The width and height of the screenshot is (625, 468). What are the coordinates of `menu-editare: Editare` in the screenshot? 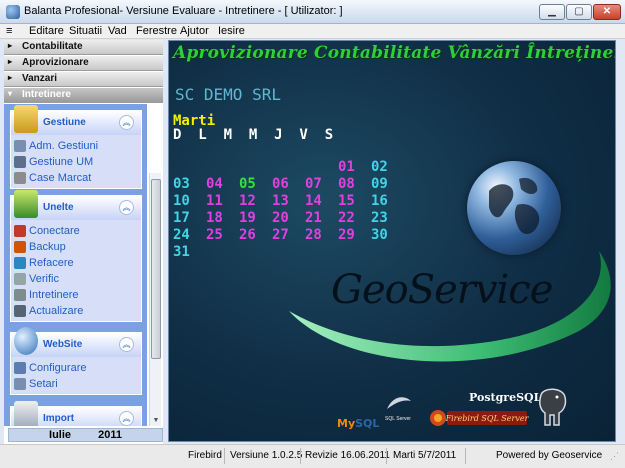 It's located at (46, 31).